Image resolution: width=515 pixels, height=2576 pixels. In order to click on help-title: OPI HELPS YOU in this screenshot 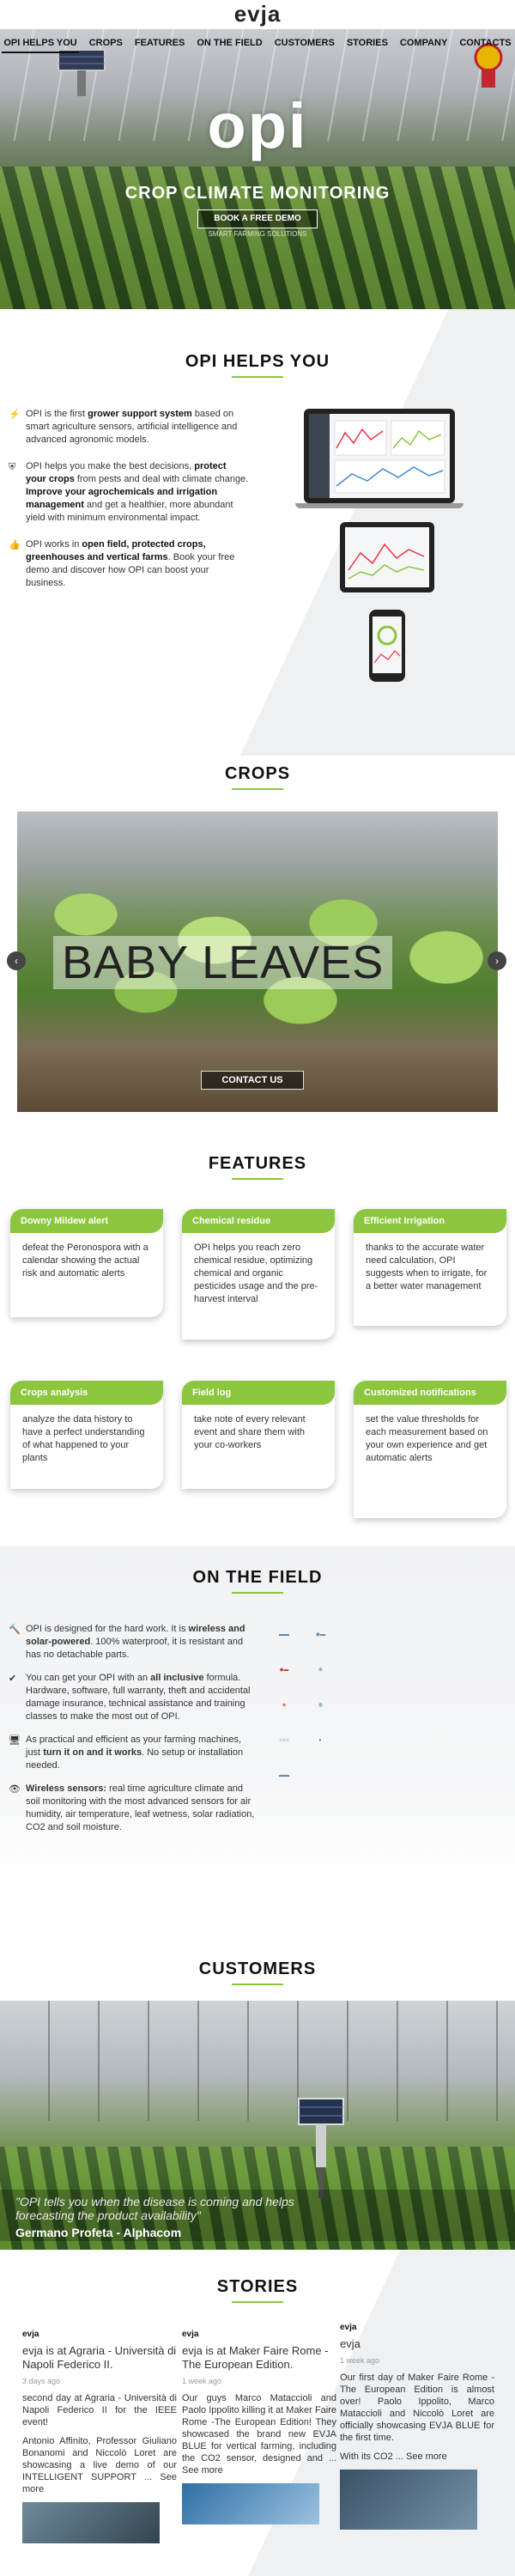, I will do `click(257, 361)`.